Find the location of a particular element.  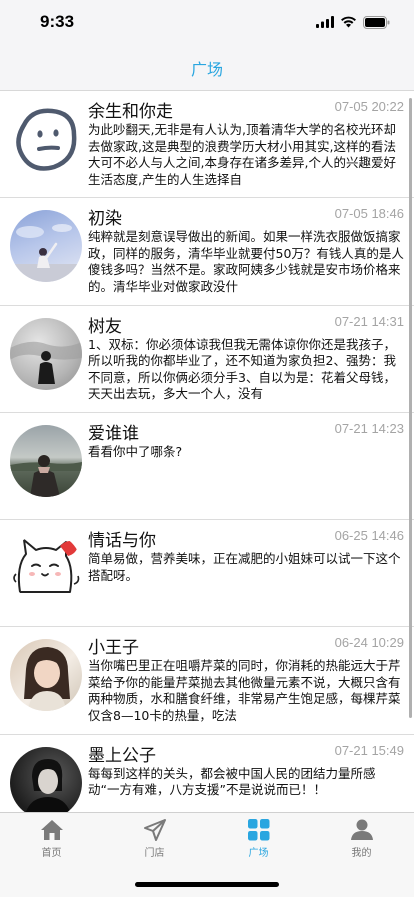

home-icon is located at coordinates (51, 830).